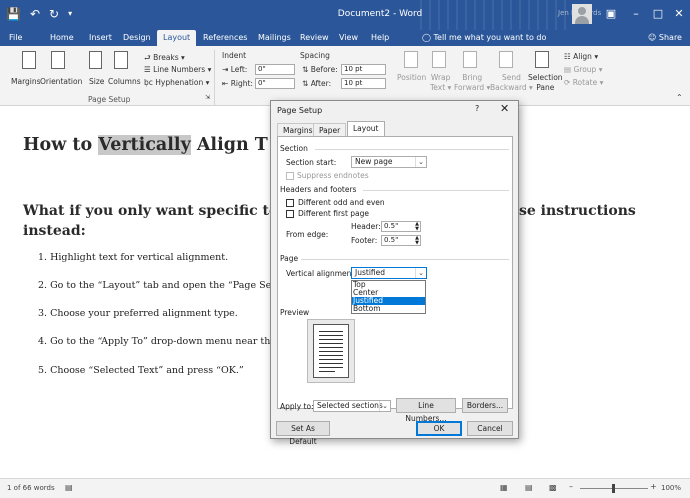 This screenshot has width=690, height=498. What do you see at coordinates (35, 14) in the screenshot?
I see `undo-icon: ↶` at bounding box center [35, 14].